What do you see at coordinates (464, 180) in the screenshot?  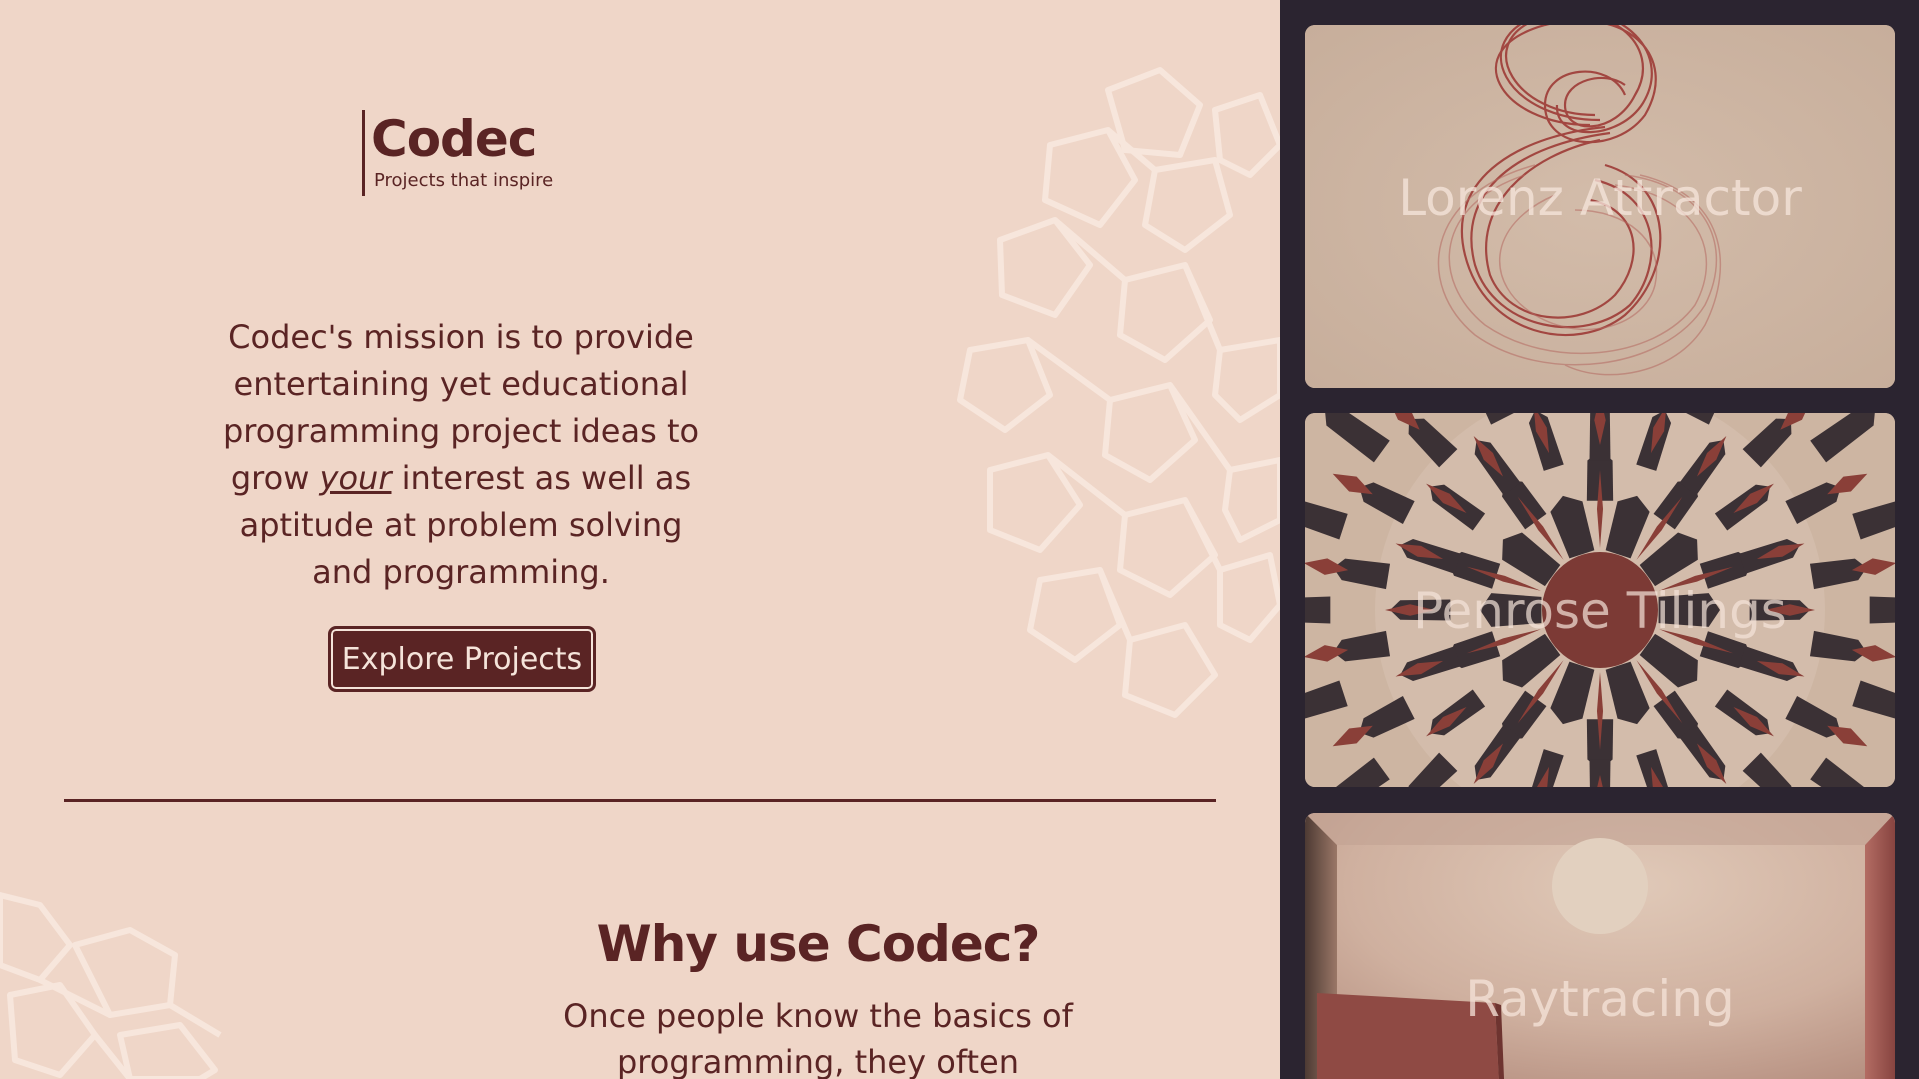 I see `brand-tagline: Projects that inspire` at bounding box center [464, 180].